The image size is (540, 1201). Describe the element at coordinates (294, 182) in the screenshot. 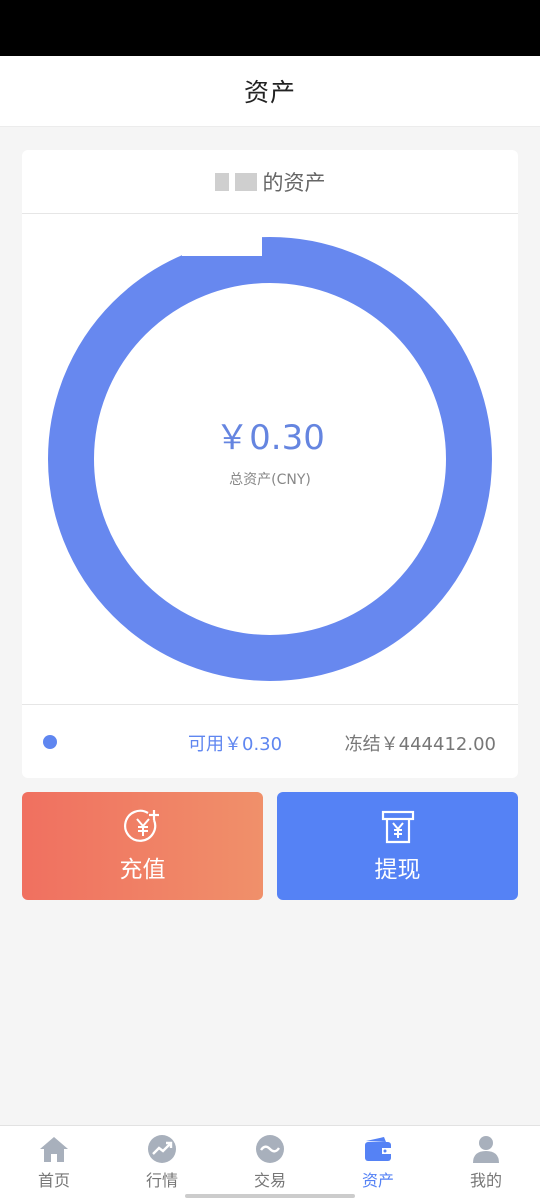

I see `card-title-suffix: 的资产` at that location.